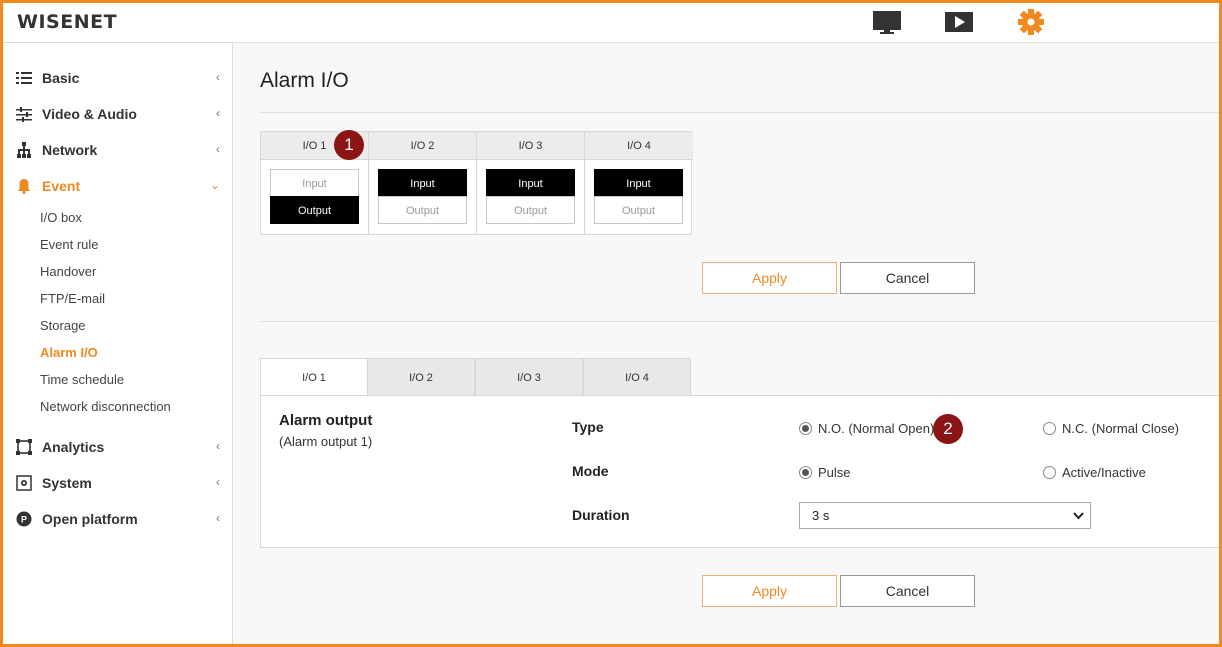 This screenshot has width=1222, height=647. I want to click on annotation-badge: 2, so click(948, 429).